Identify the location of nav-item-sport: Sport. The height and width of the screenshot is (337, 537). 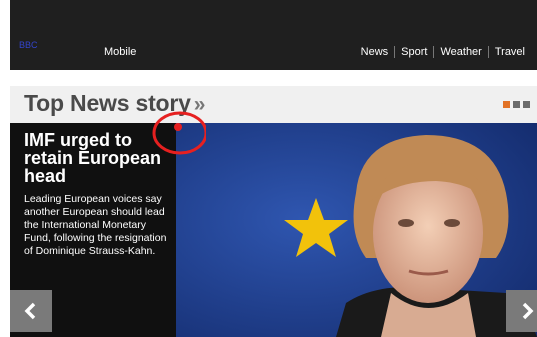
(414, 52).